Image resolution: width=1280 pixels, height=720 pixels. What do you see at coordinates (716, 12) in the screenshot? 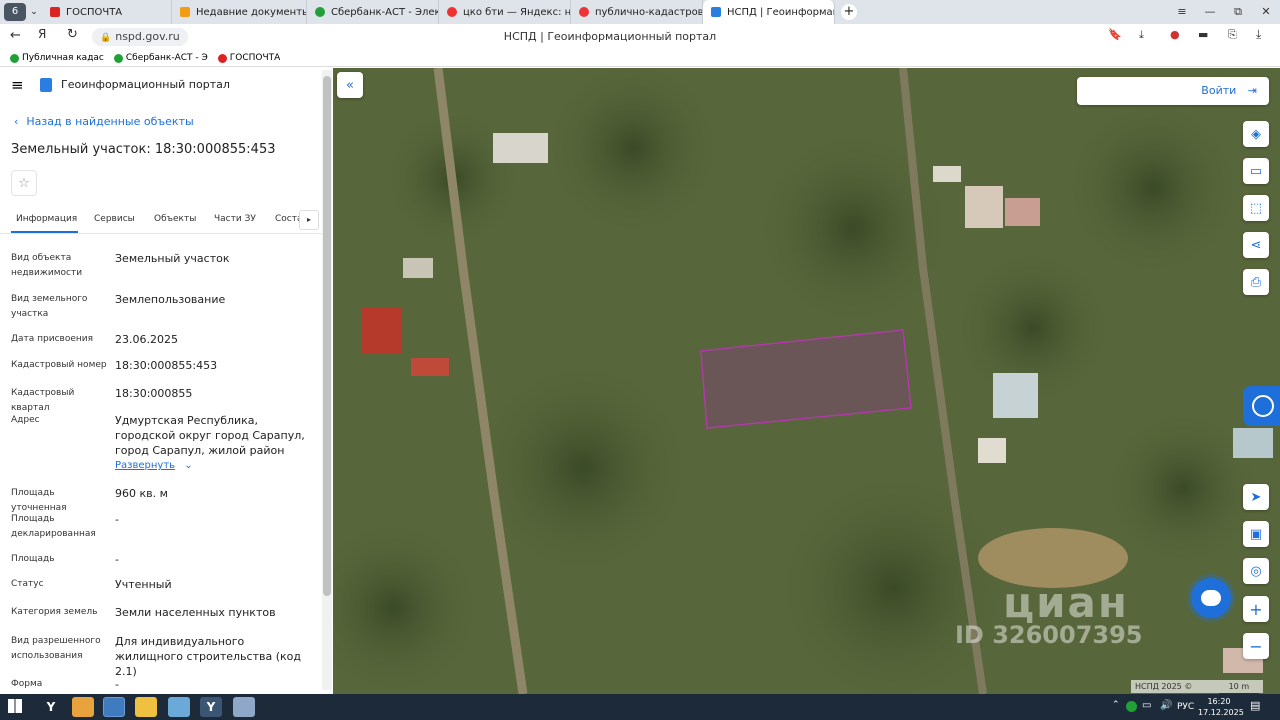
I see `nspd-favicon-icon` at bounding box center [716, 12].